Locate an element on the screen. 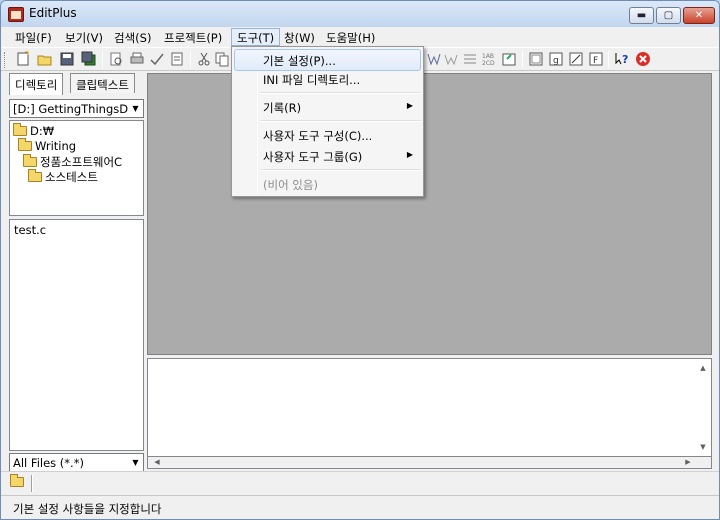 The image size is (720, 520). drive-select: [D:] GettingThingsDor ▼ is located at coordinates (76, 108).